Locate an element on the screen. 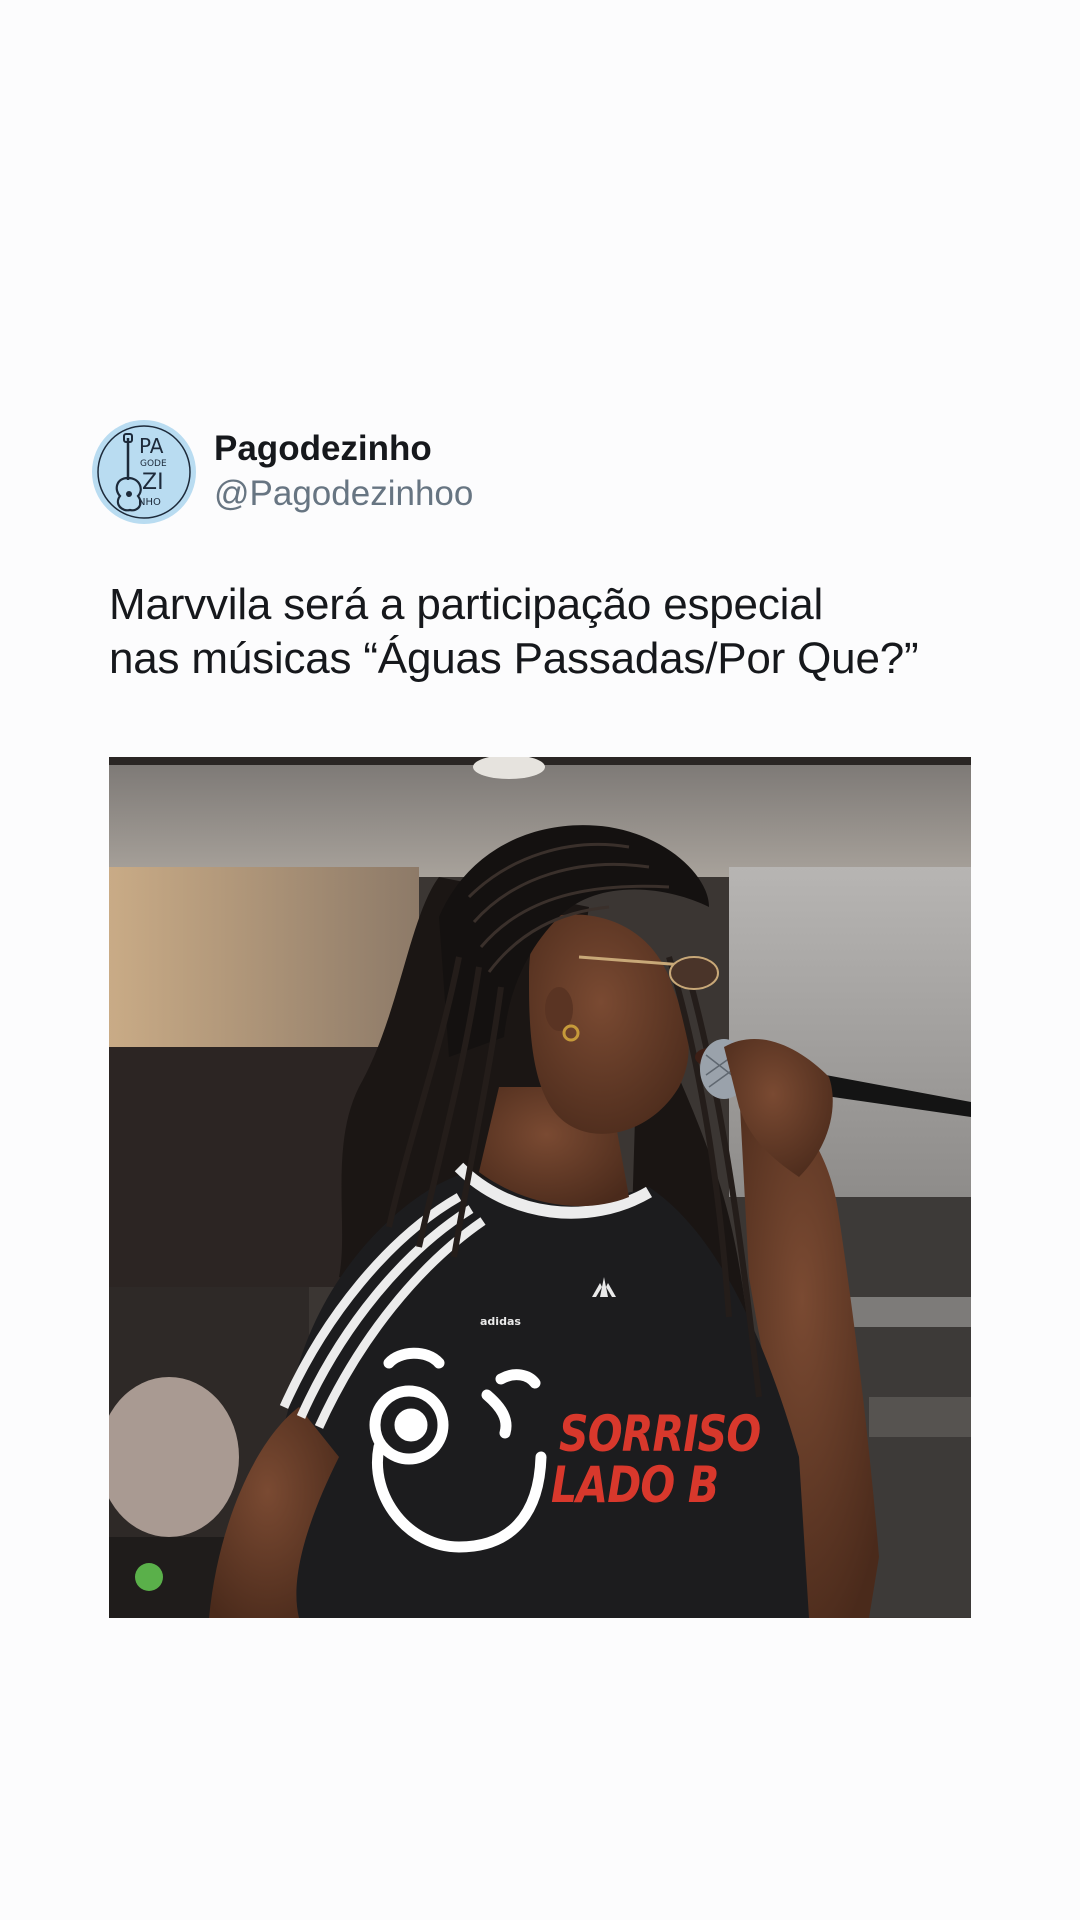 The width and height of the screenshot is (1080, 1920). avatar-logo-line-3: ZI is located at coordinates (153, 482).